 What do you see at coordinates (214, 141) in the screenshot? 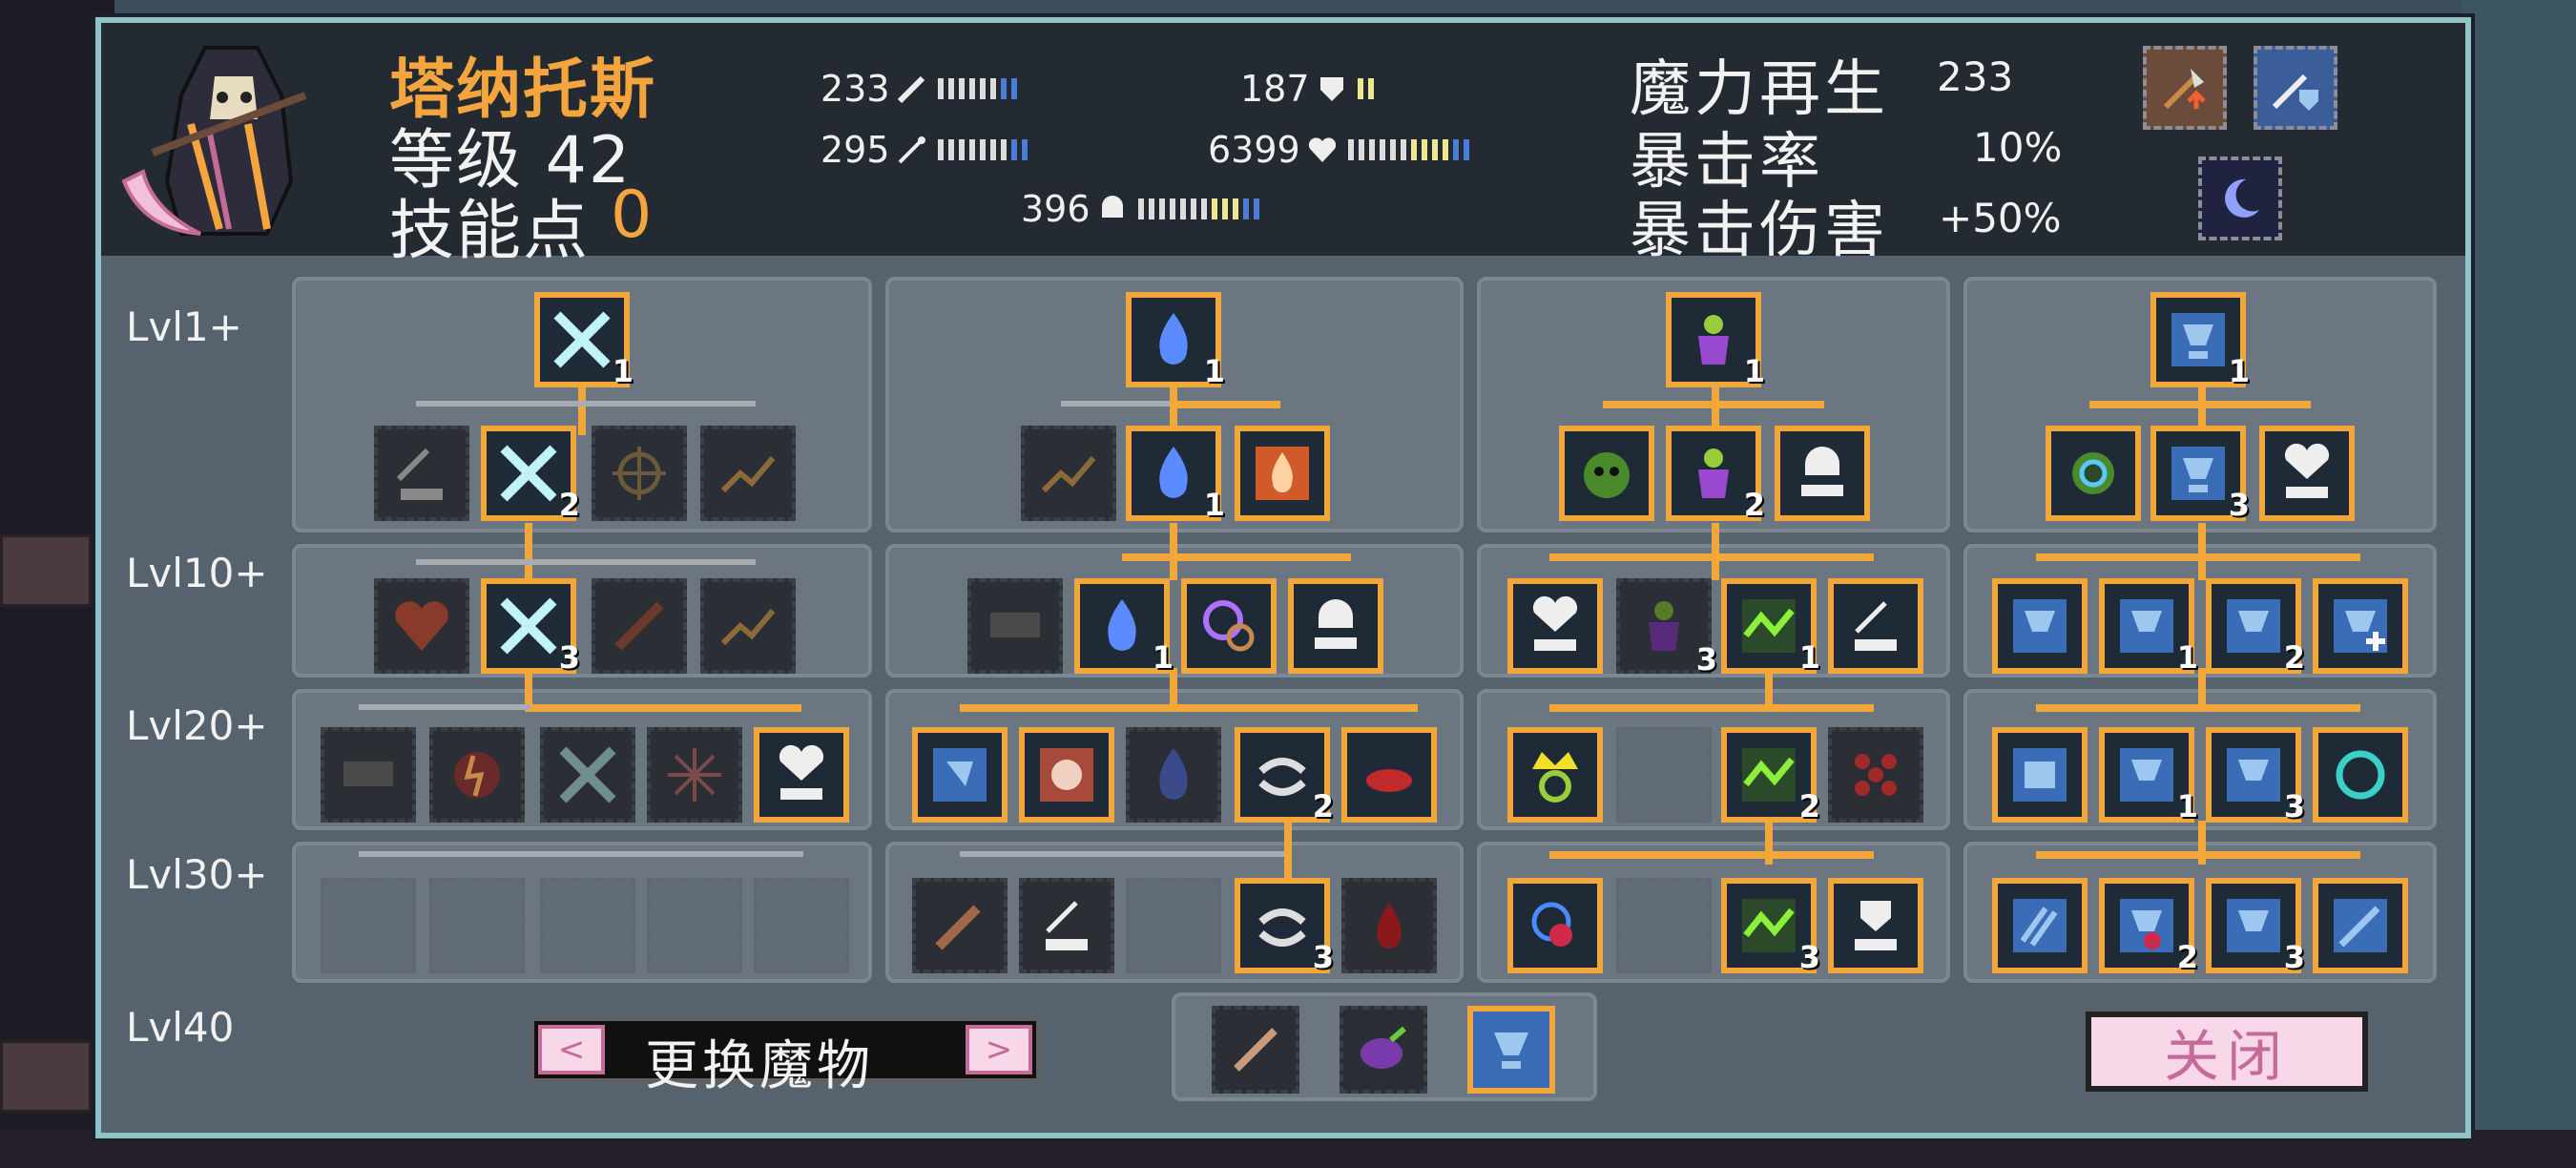
I see `hero-portrait` at bounding box center [214, 141].